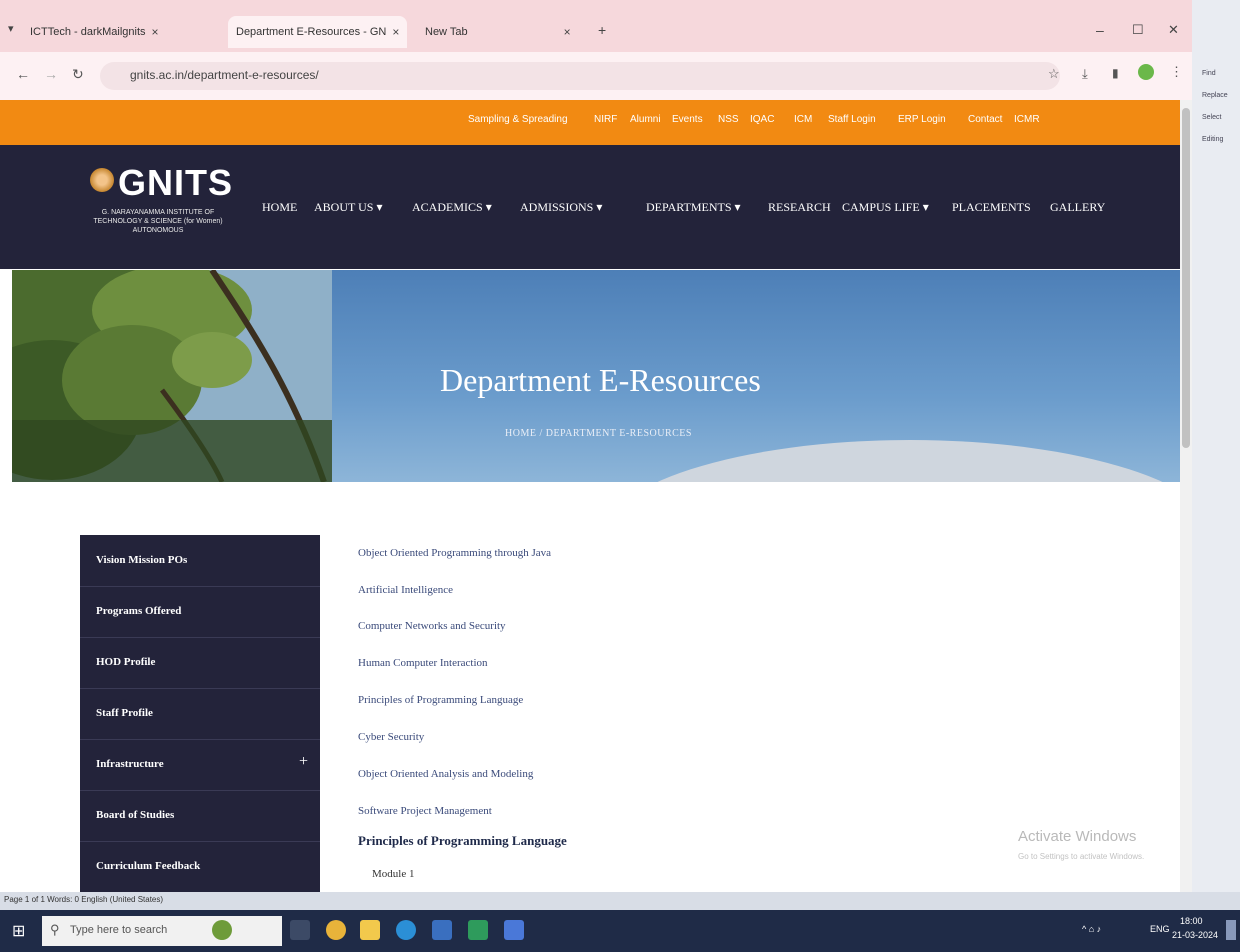  I want to click on reload-icon: ↻, so click(78, 74).